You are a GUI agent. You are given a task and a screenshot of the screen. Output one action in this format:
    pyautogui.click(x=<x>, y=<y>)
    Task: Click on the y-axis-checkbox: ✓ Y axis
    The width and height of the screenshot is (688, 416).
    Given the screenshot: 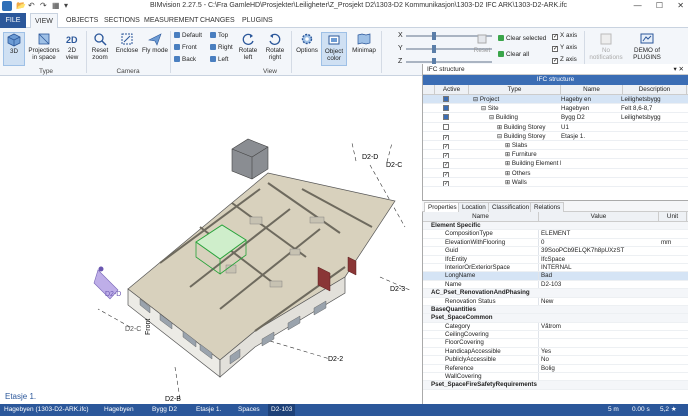 What is the action you would take?
    pyautogui.click(x=564, y=48)
    